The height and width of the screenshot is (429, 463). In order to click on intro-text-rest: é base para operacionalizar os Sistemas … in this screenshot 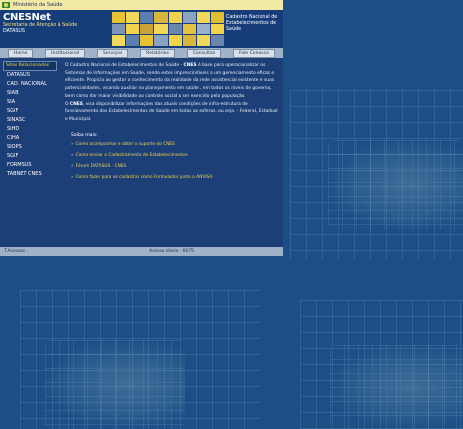, I will do `click(170, 81)`.